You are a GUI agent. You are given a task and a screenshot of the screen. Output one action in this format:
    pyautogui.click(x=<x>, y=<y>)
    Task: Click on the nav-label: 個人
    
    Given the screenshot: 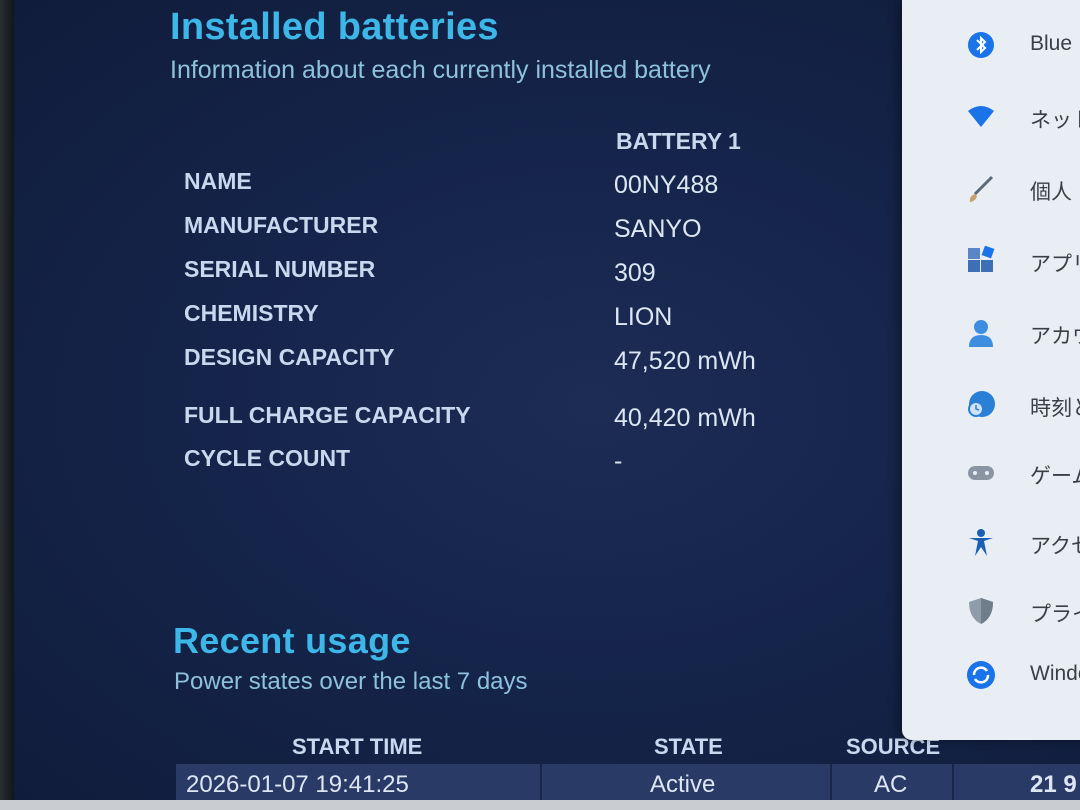 What is the action you would take?
    pyautogui.click(x=1051, y=192)
    